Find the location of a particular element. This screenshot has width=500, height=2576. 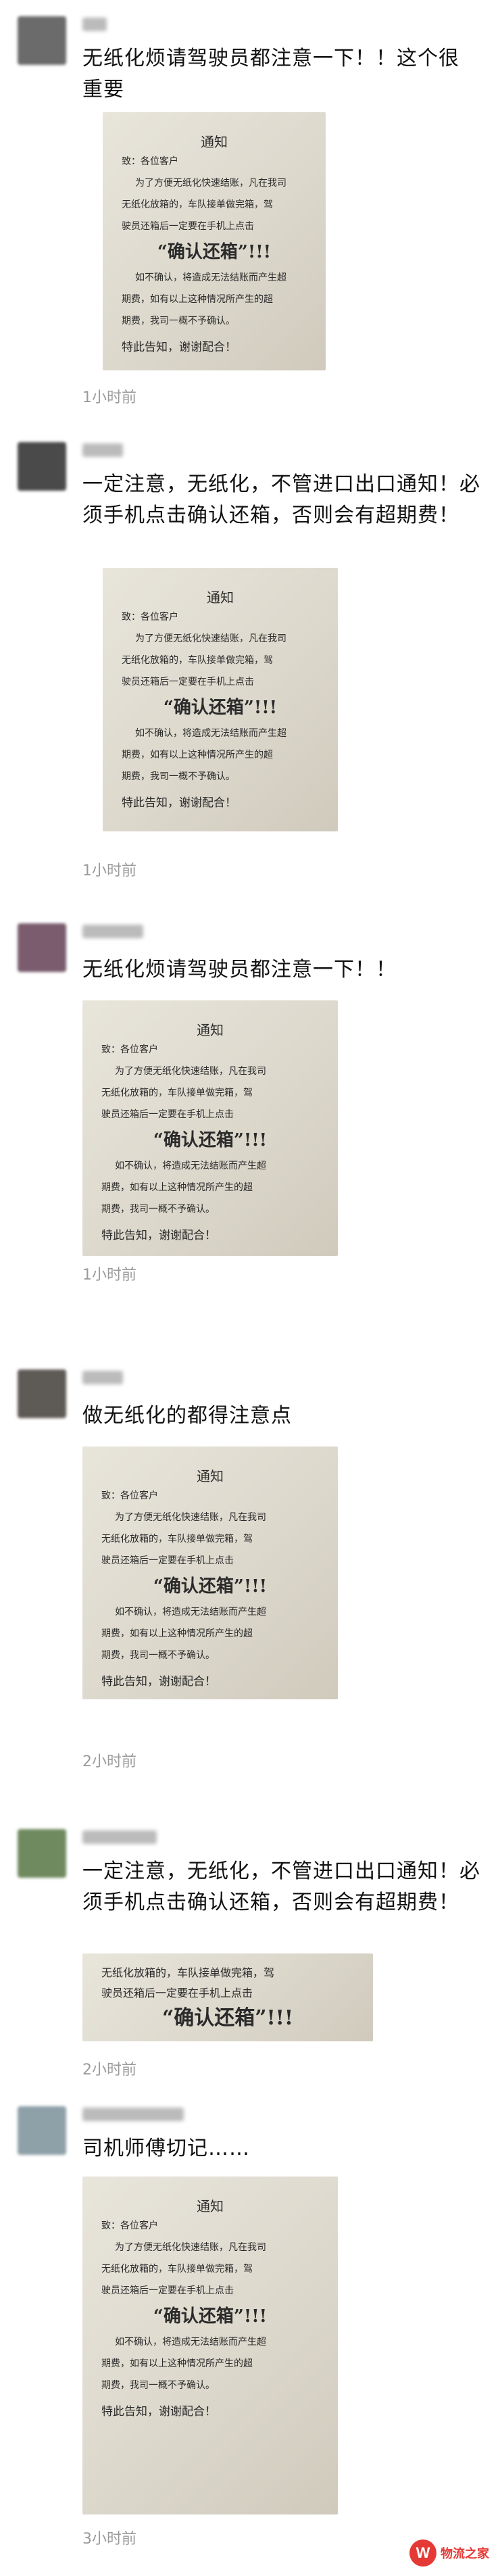

post-time: 3小时前 is located at coordinates (109, 2539).